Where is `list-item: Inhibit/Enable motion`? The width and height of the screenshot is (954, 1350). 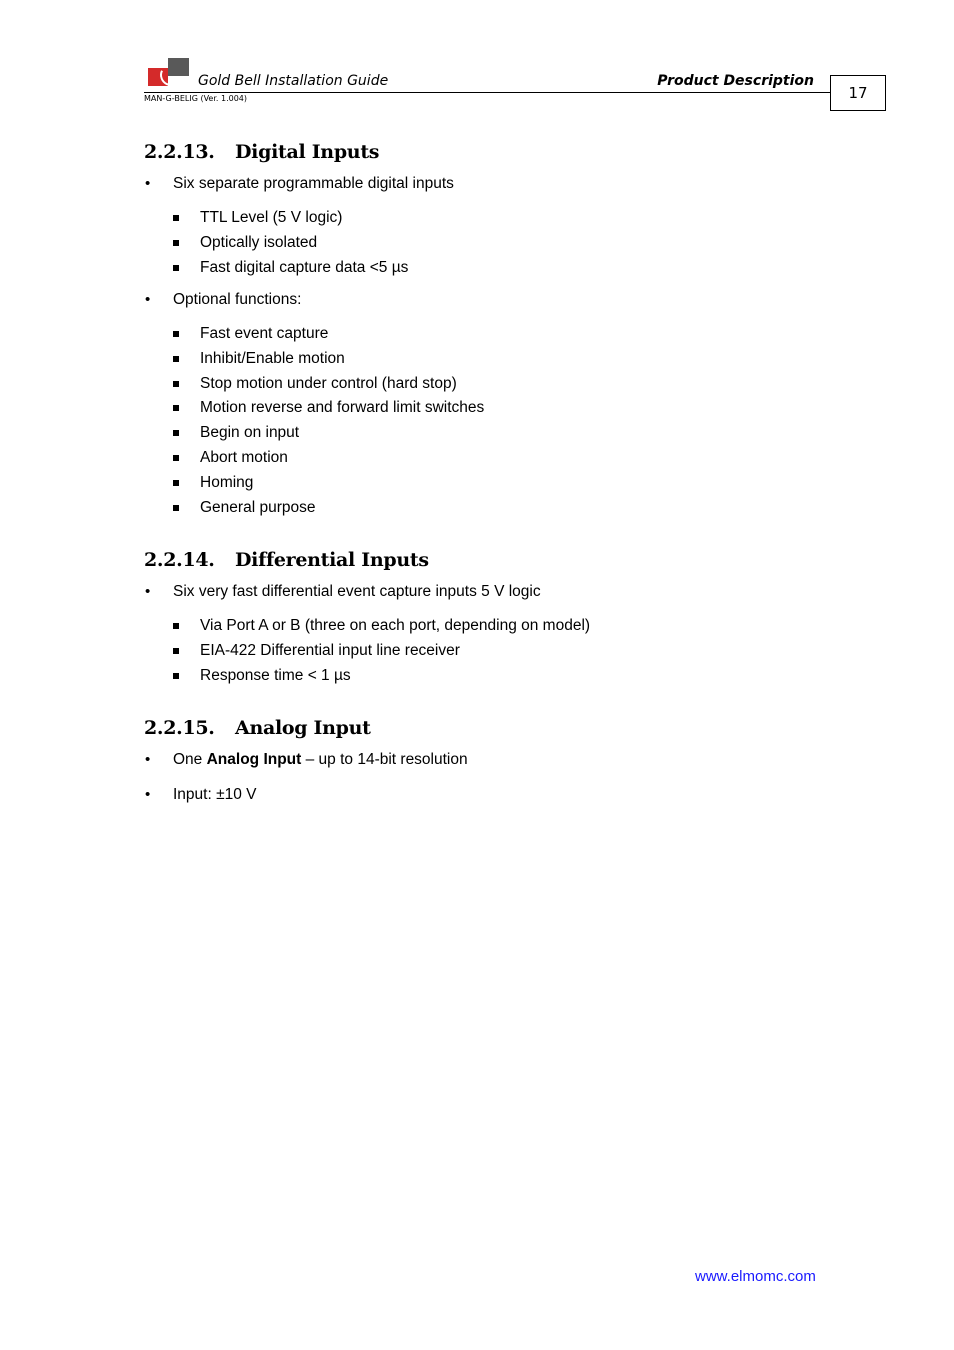 list-item: Inhibit/Enable motion is located at coordinates (259, 359).